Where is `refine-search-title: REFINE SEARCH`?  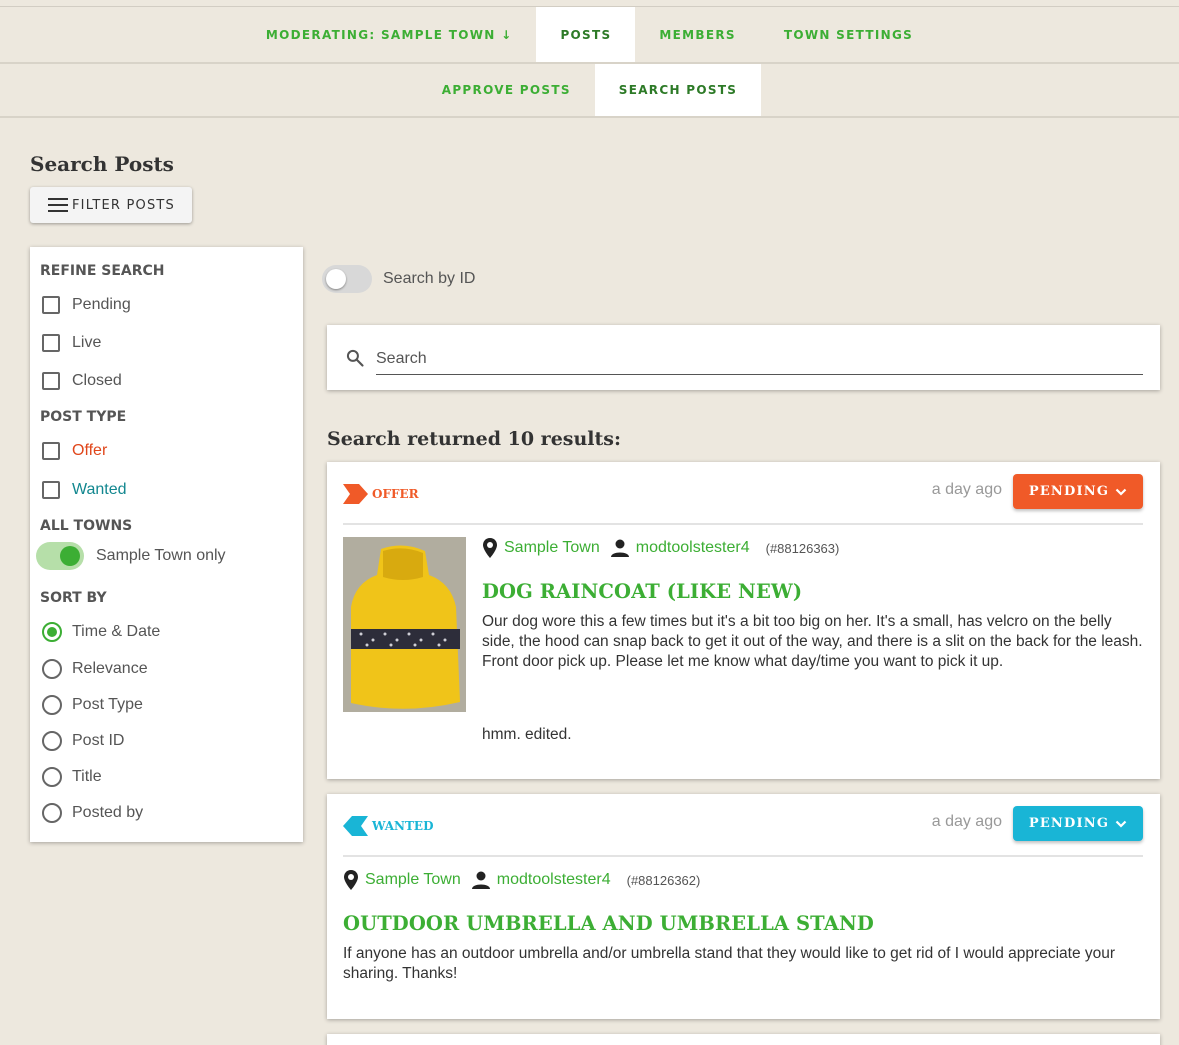
refine-search-title: REFINE SEARCH is located at coordinates (102, 271).